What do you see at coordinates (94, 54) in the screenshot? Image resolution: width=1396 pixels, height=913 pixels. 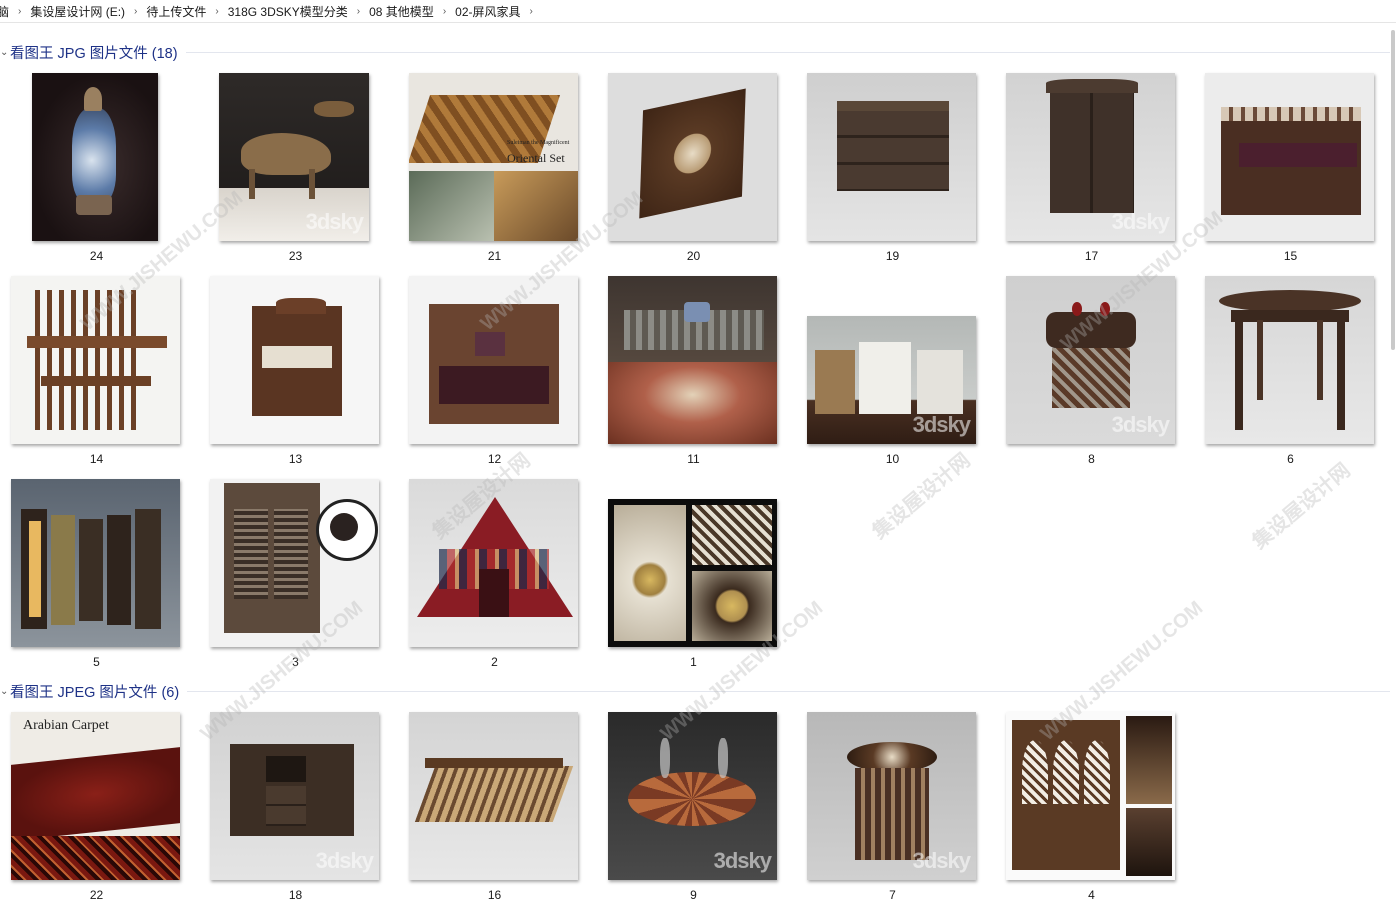 I see `group-title: 看图王 JPG 图片文件 (18)` at bounding box center [94, 54].